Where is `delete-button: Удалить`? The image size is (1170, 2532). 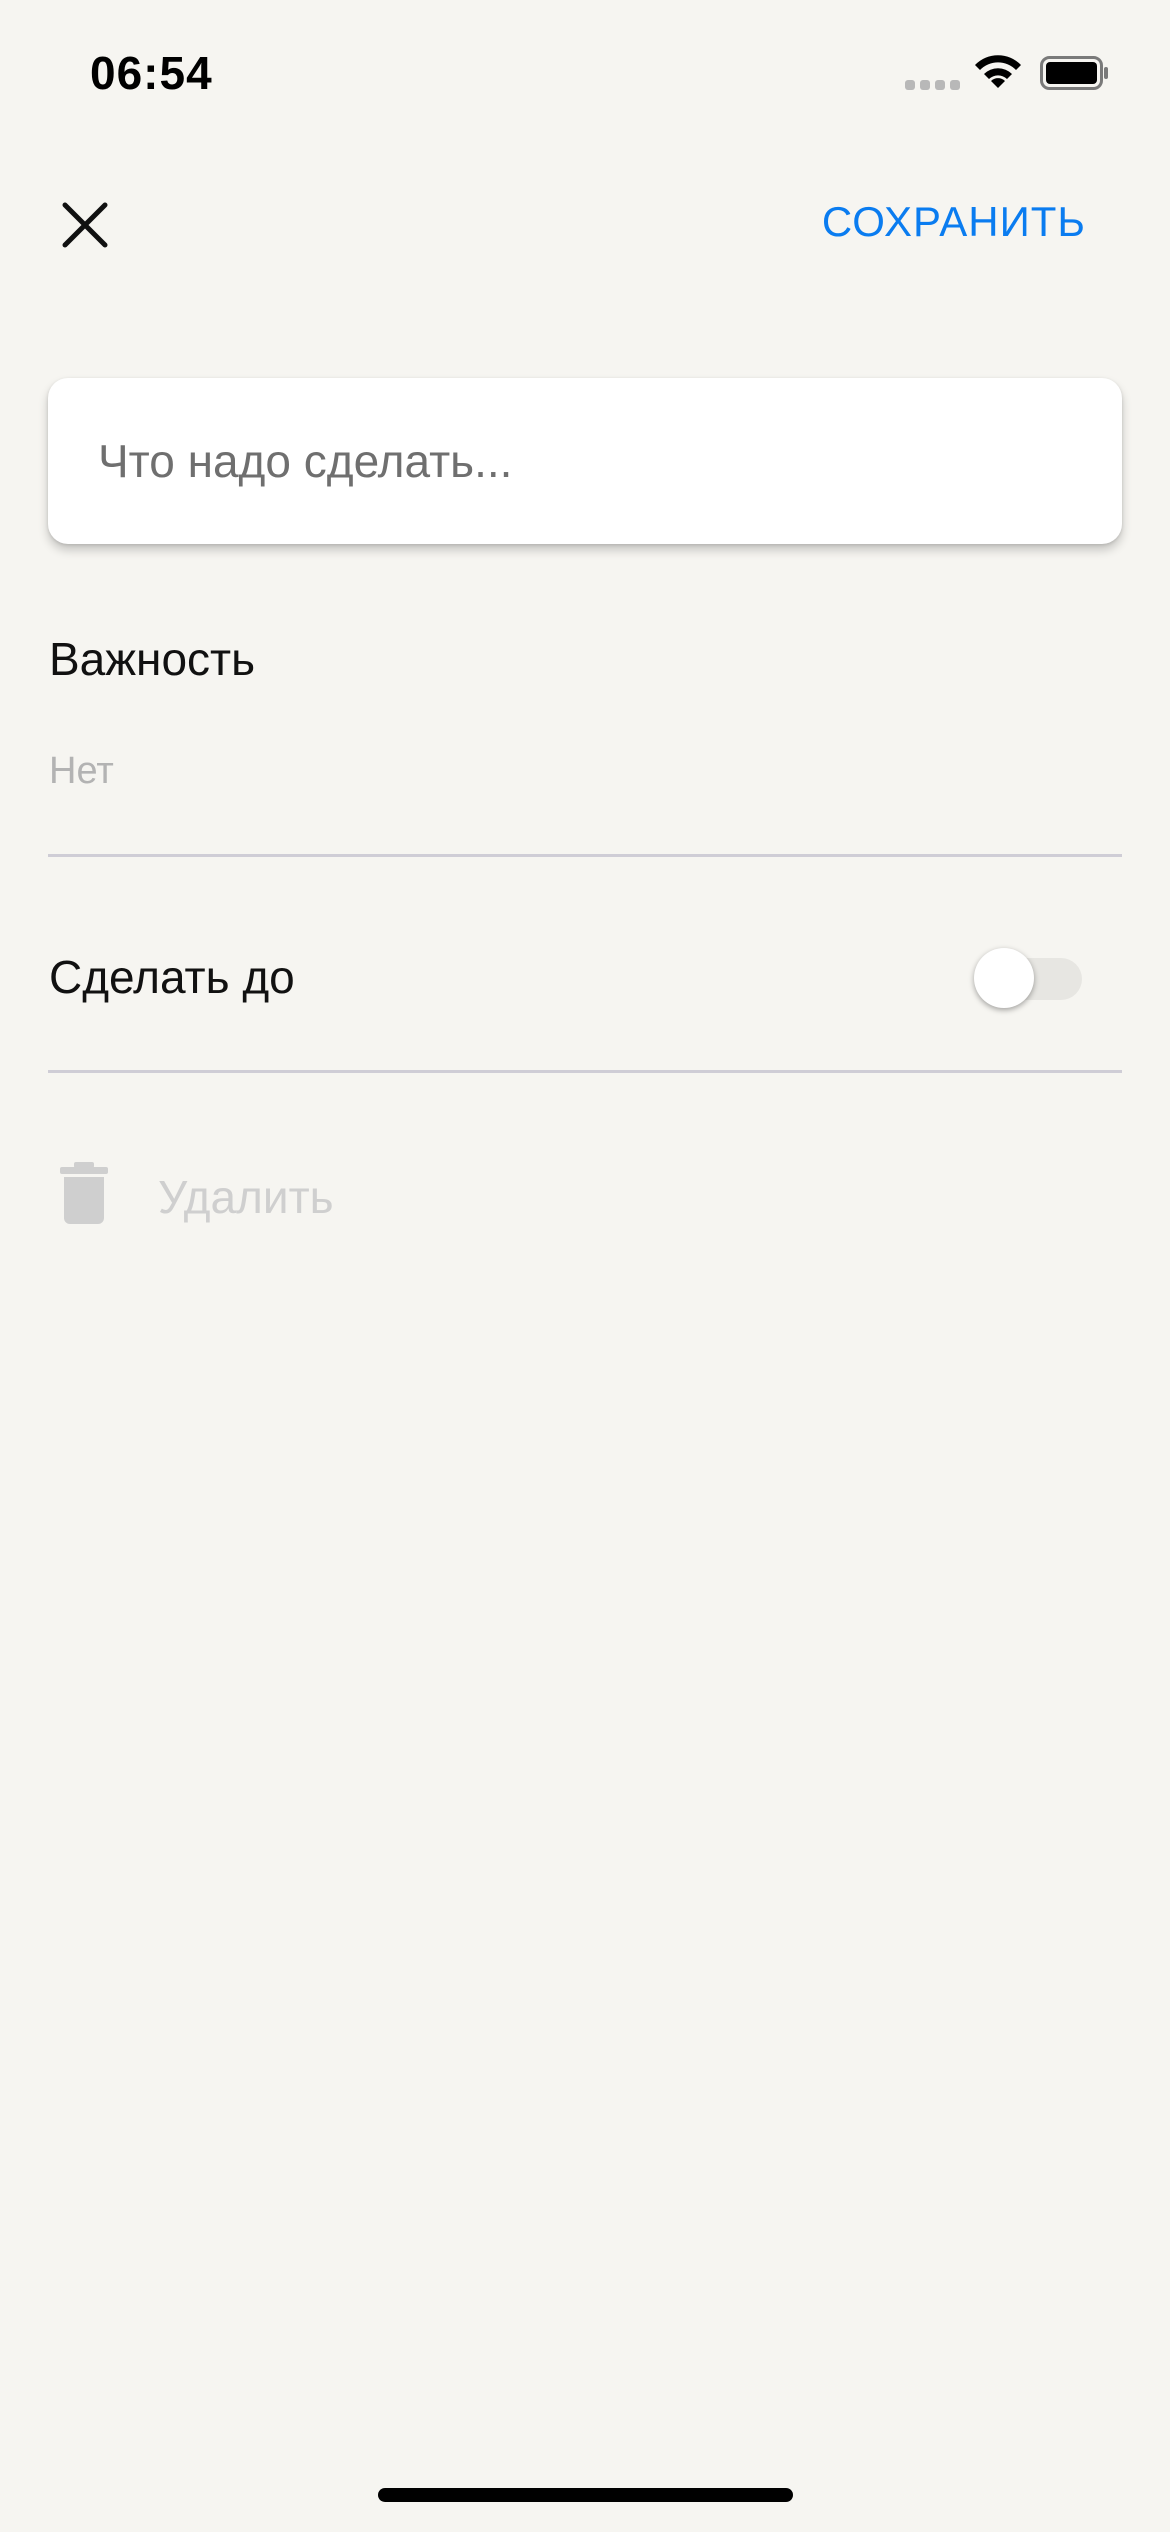
delete-button: Удалить is located at coordinates (258, 1195).